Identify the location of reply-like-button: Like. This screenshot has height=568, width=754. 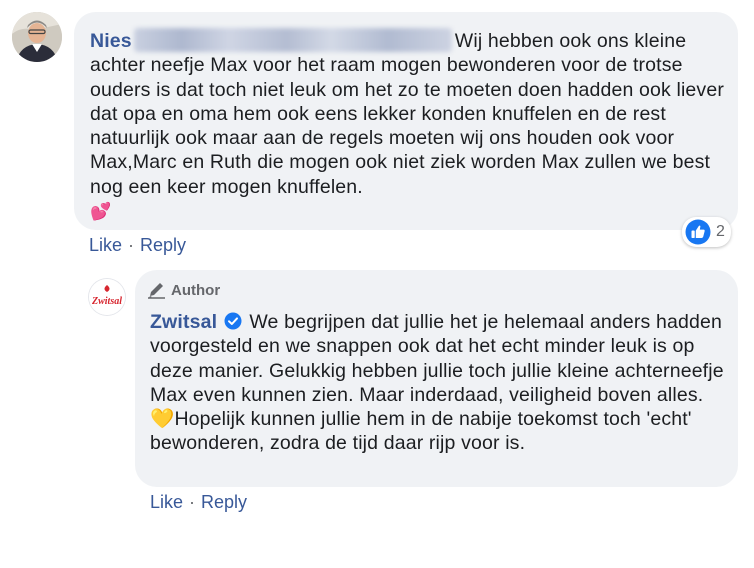
(166, 502).